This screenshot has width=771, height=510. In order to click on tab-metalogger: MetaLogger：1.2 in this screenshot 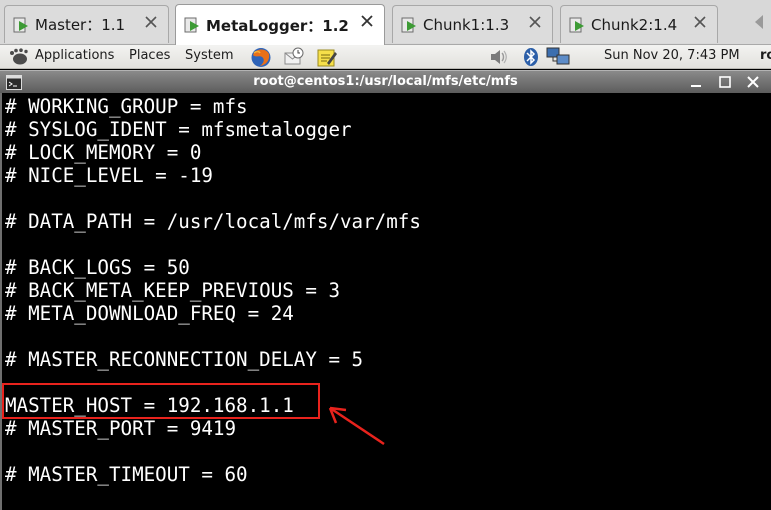, I will do `click(280, 24)`.